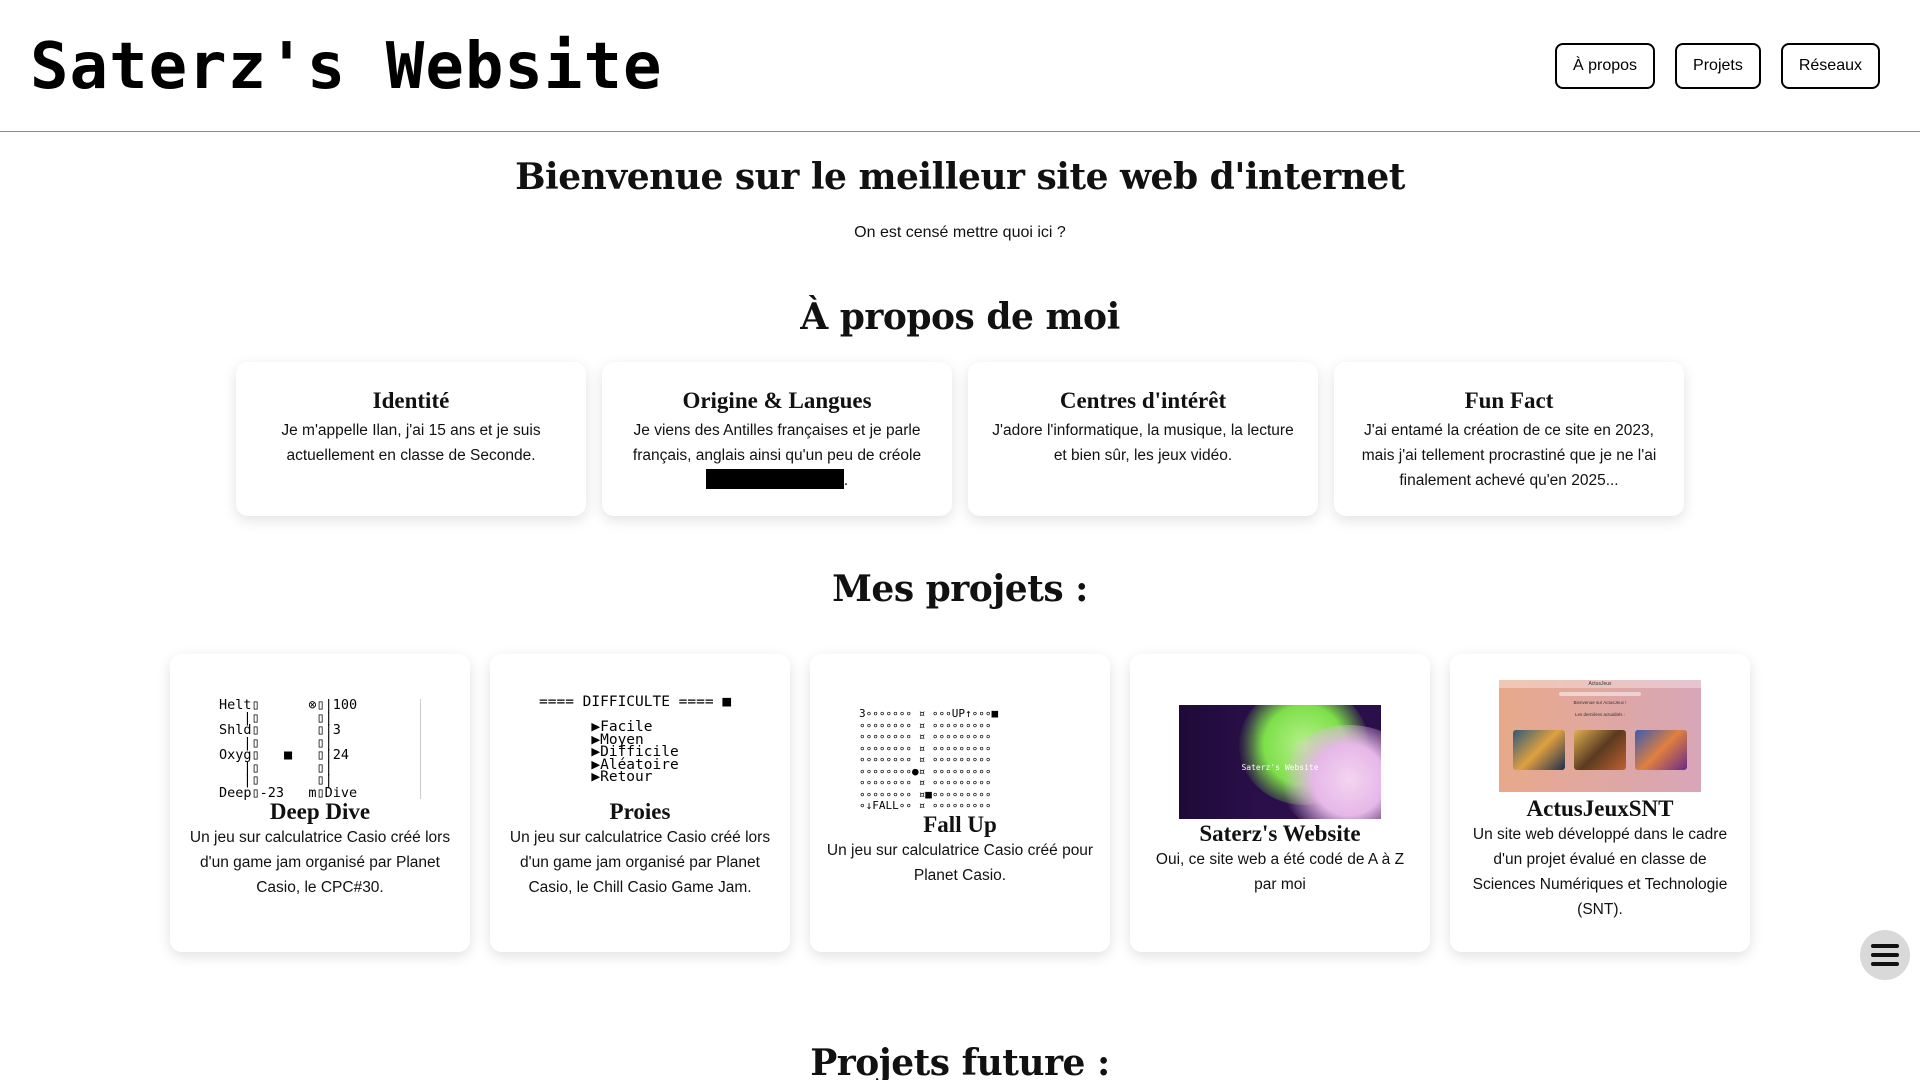 The image size is (1920, 1080). What do you see at coordinates (320, 811) in the screenshot?
I see `project-title: Deep Dive` at bounding box center [320, 811].